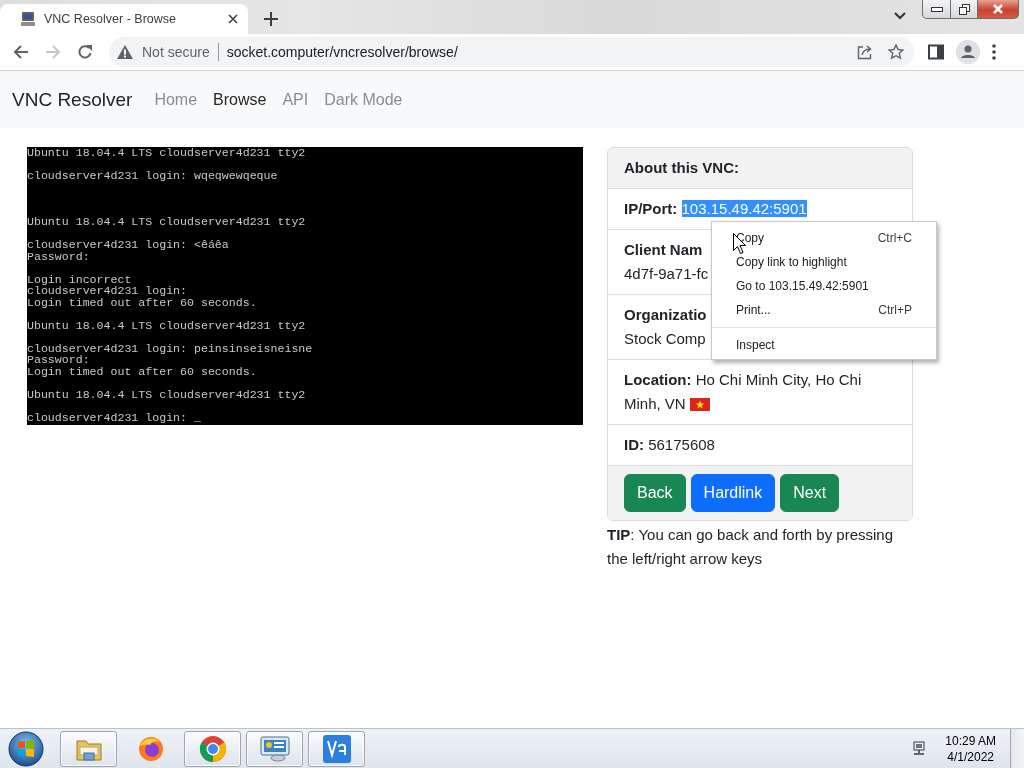 The height and width of the screenshot is (768, 1024). What do you see at coordinates (28, 19) in the screenshot?
I see `computer-icon` at bounding box center [28, 19].